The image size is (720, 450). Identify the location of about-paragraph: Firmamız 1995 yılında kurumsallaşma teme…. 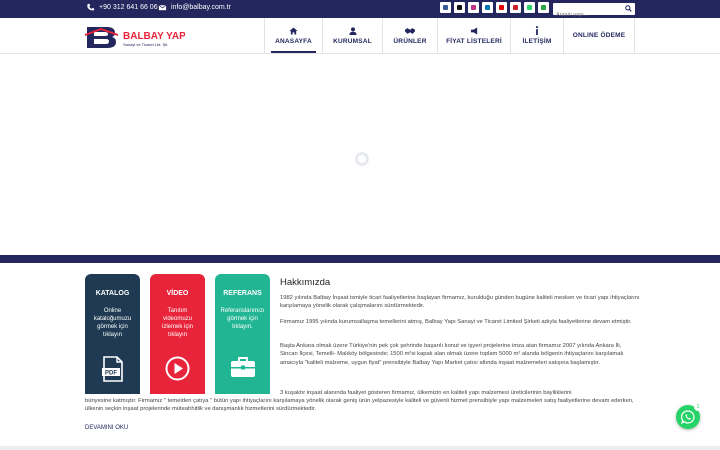
(456, 322).